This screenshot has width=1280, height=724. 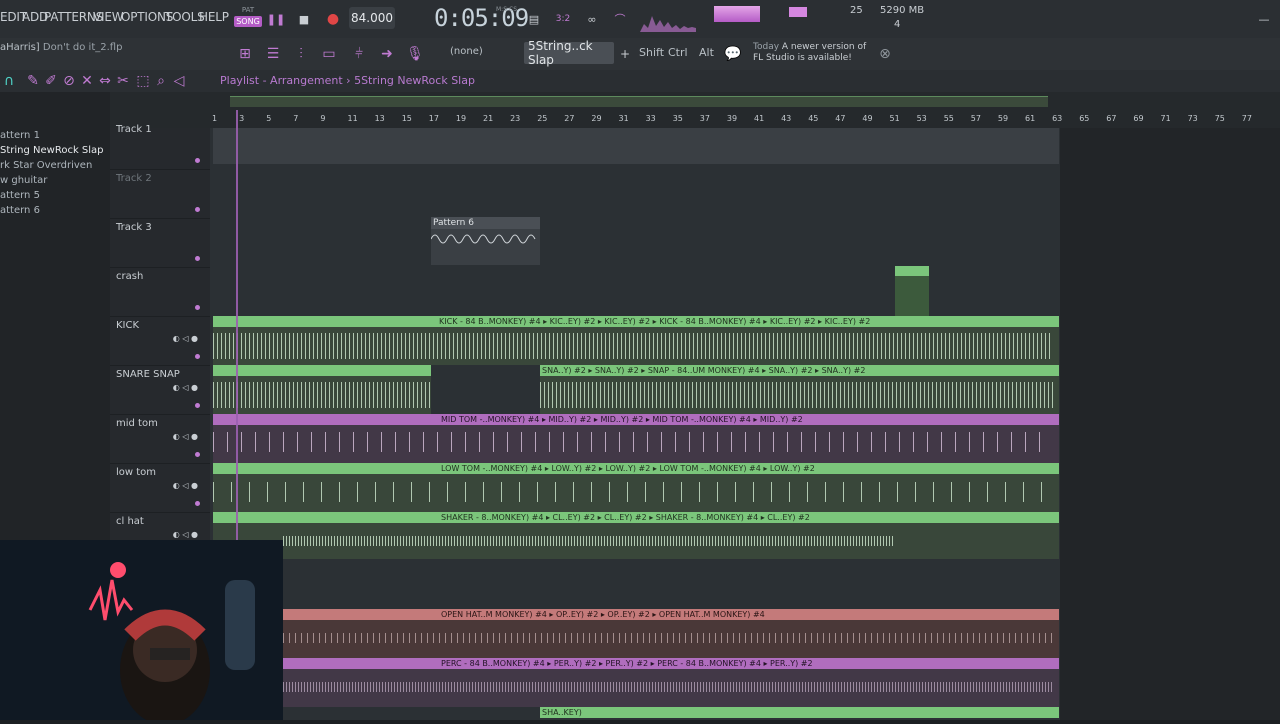 What do you see at coordinates (668, 638) in the screenshot?
I see `openhat-waveform` at bounding box center [668, 638].